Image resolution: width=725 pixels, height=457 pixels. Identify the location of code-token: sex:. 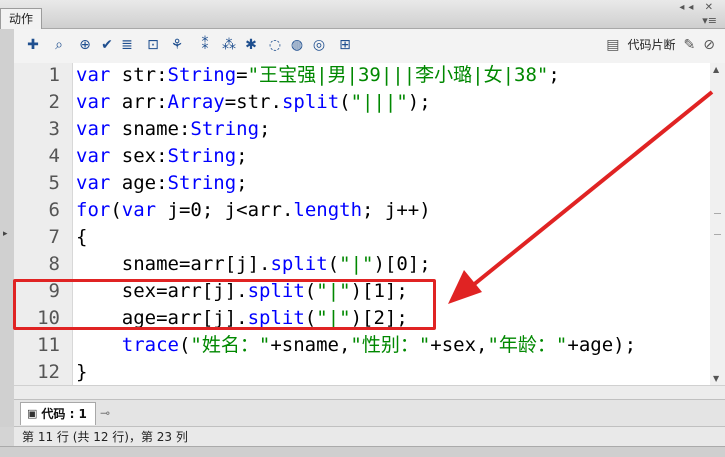
(139, 156).